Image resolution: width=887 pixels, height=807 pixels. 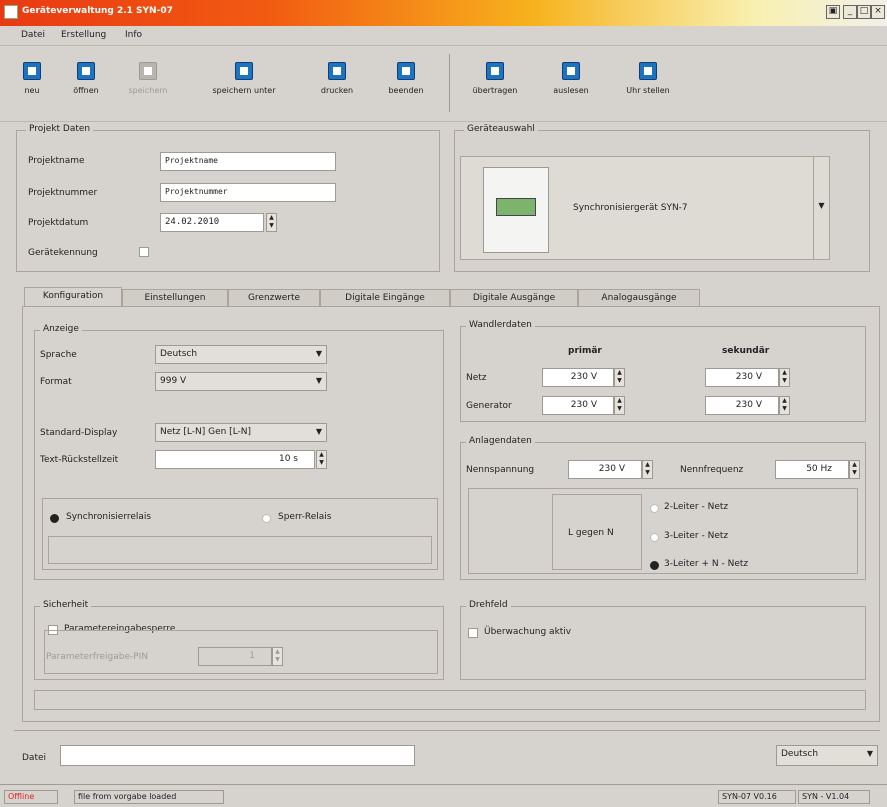 I want to click on tab-analogausgaenge: Analogausgänge, so click(x=639, y=298).